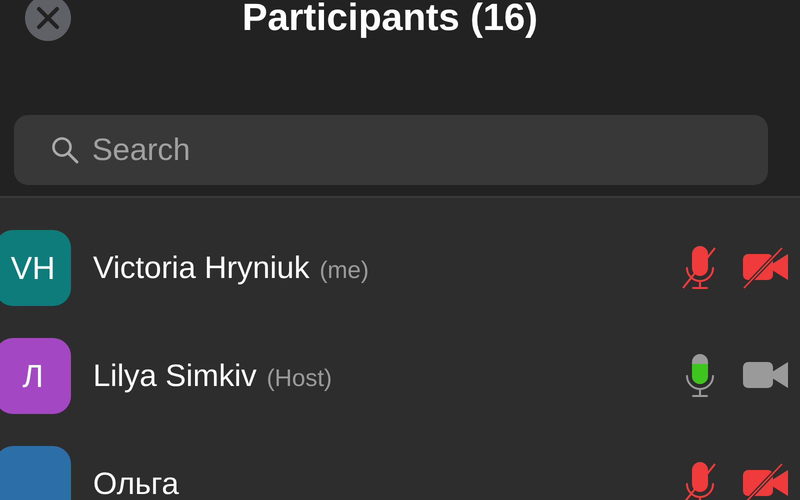 This screenshot has height=500, width=800. Describe the element at coordinates (390, 19) in the screenshot. I see `panel-title: Participants (16)` at that location.